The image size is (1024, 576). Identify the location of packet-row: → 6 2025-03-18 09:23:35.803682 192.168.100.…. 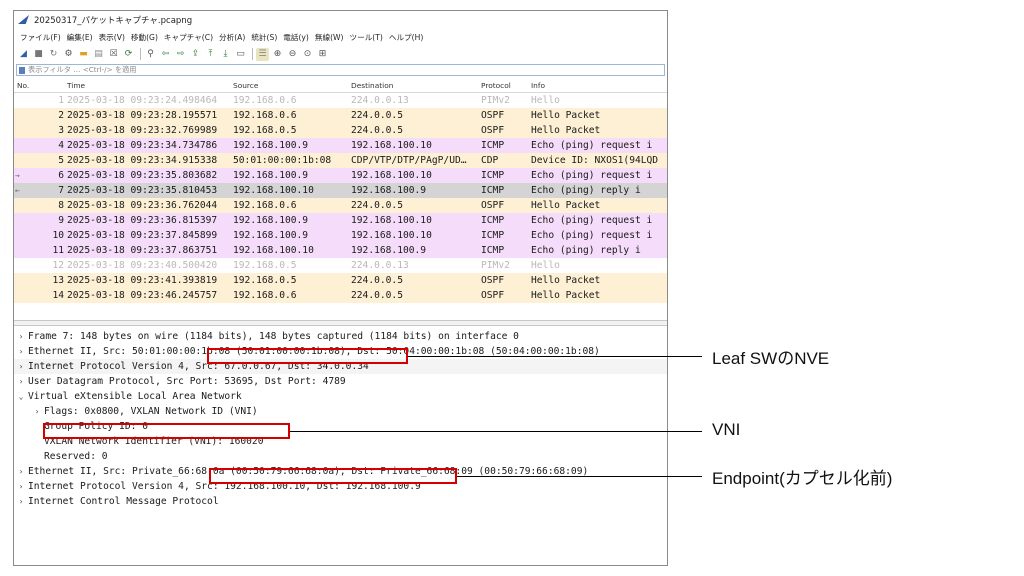
(340, 175).